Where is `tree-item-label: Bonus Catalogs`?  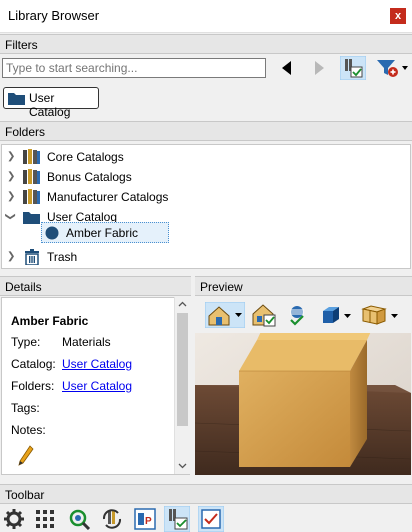
tree-item-label: Bonus Catalogs is located at coordinates (89, 177).